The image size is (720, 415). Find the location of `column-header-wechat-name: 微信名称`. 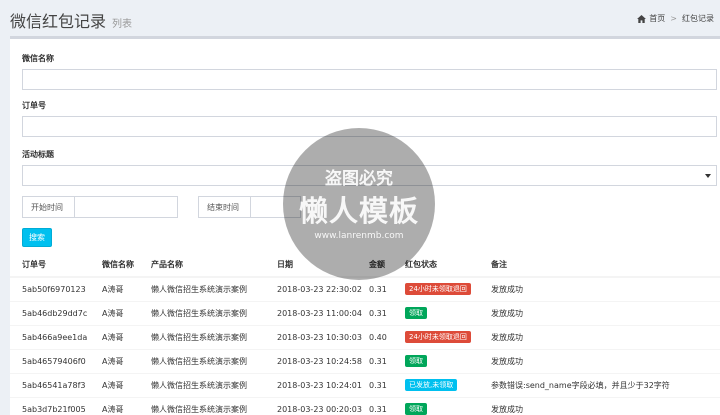

column-header-wechat-name: 微信名称 is located at coordinates (114, 265).